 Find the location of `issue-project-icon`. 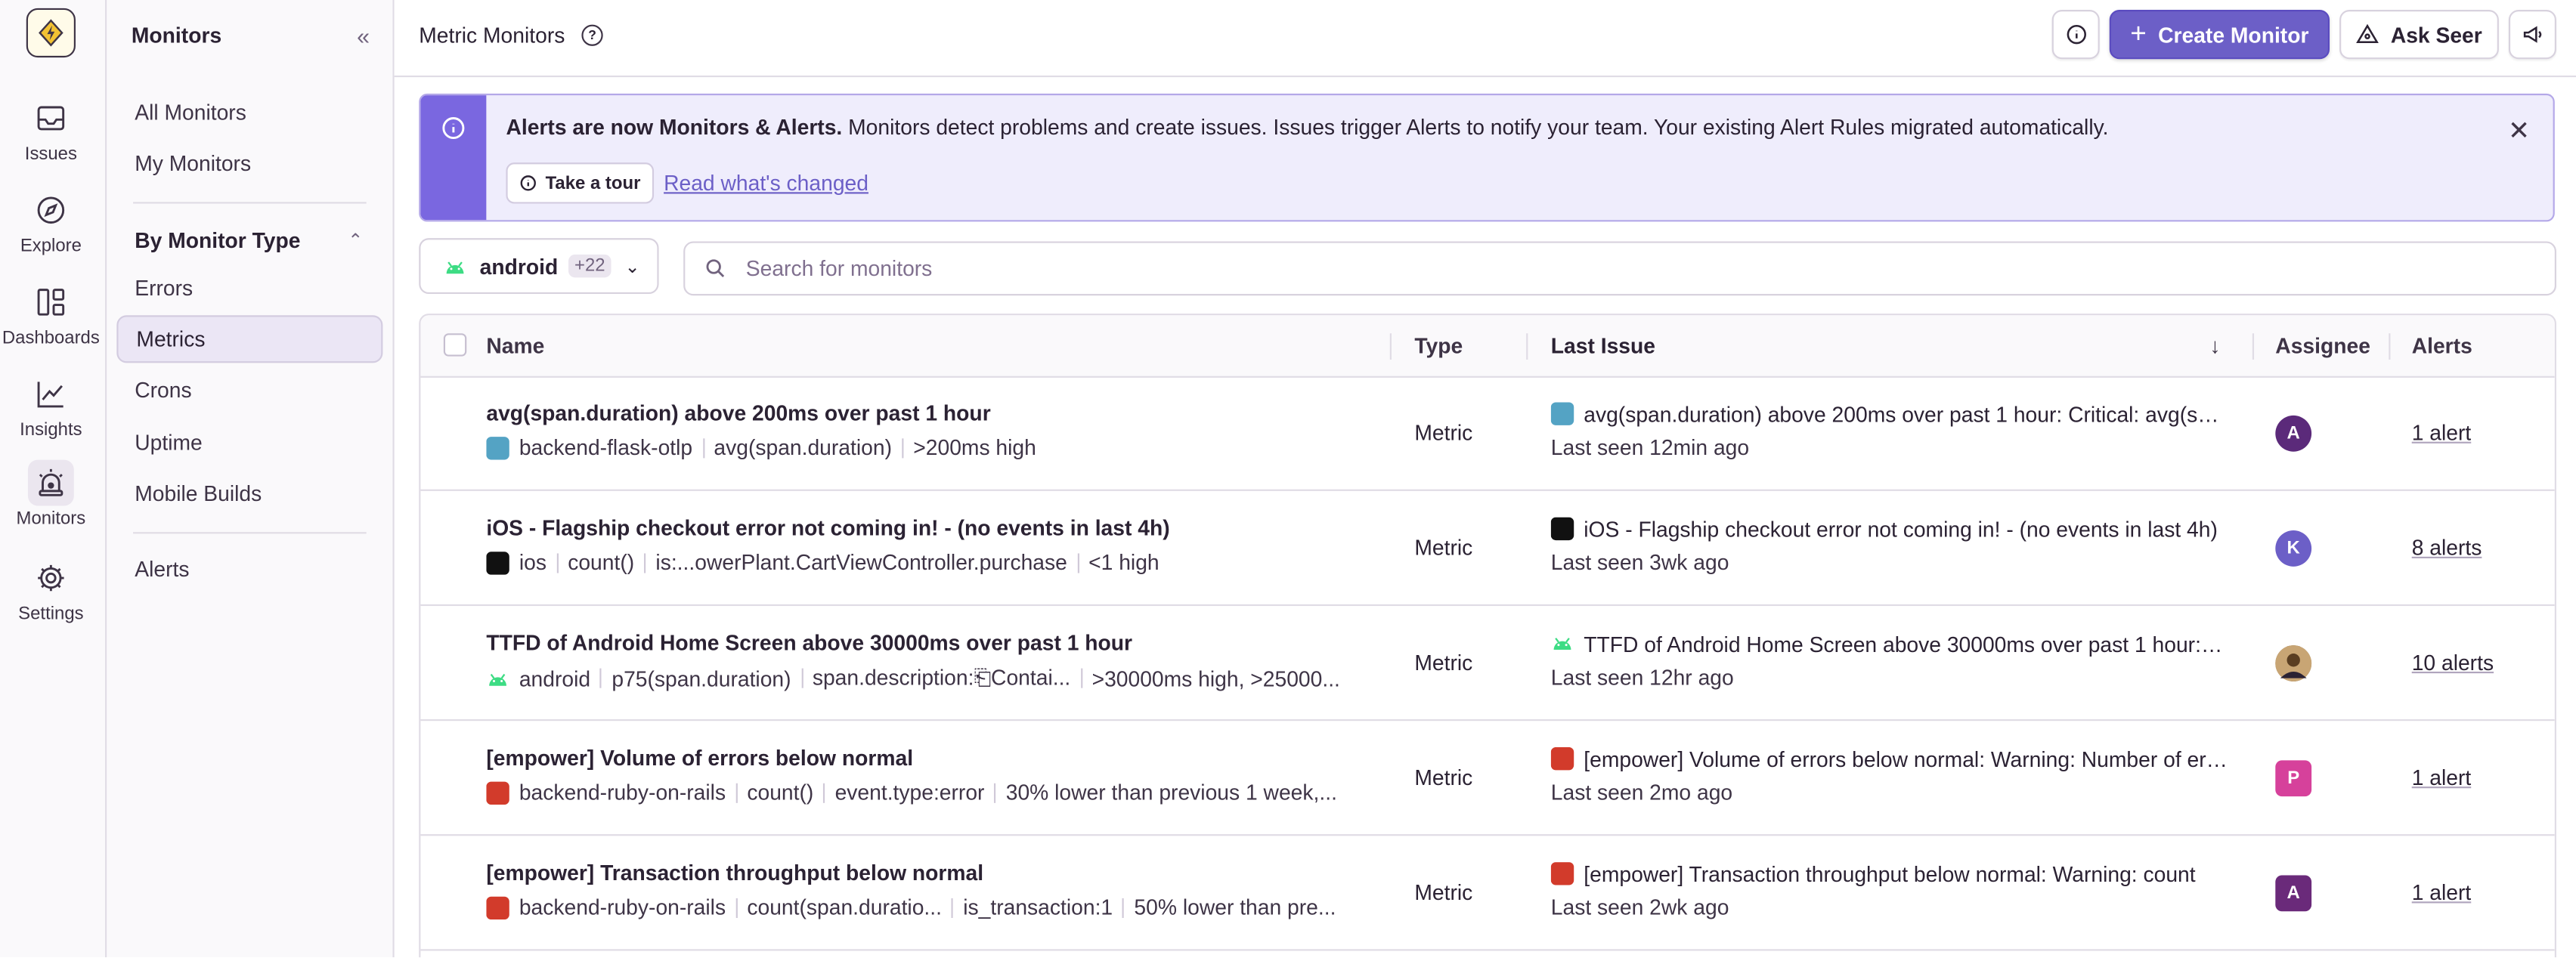

issue-project-icon is located at coordinates (1567, 642).